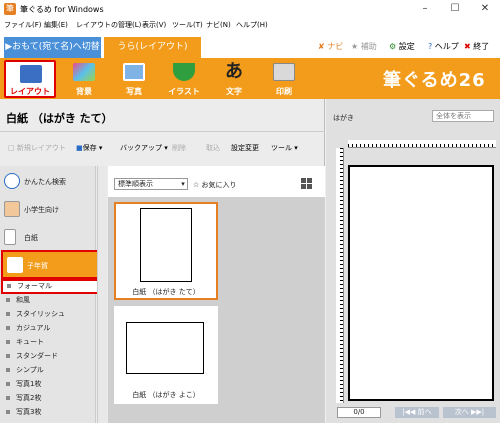 The height and width of the screenshot is (423, 500). What do you see at coordinates (368, 46) in the screenshot?
I see `hojo-label: 補助` at bounding box center [368, 46].